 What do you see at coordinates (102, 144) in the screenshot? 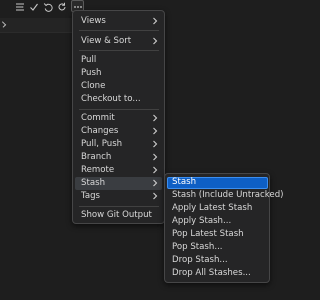
I see `menu-item-label: Pull, Push` at bounding box center [102, 144].